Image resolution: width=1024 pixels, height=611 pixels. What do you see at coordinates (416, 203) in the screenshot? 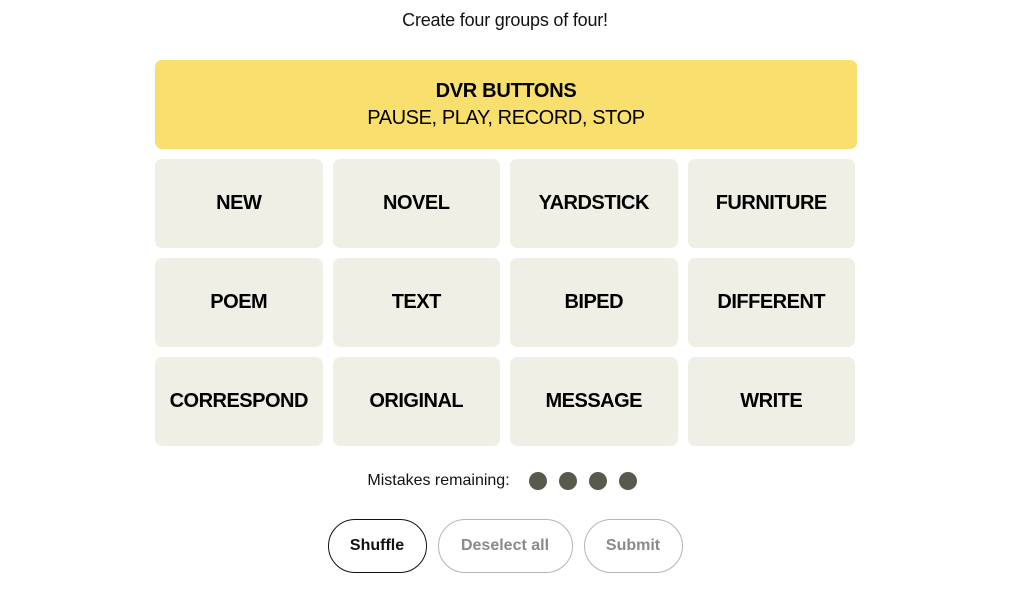
I see `word-tile: NOVEL` at bounding box center [416, 203].